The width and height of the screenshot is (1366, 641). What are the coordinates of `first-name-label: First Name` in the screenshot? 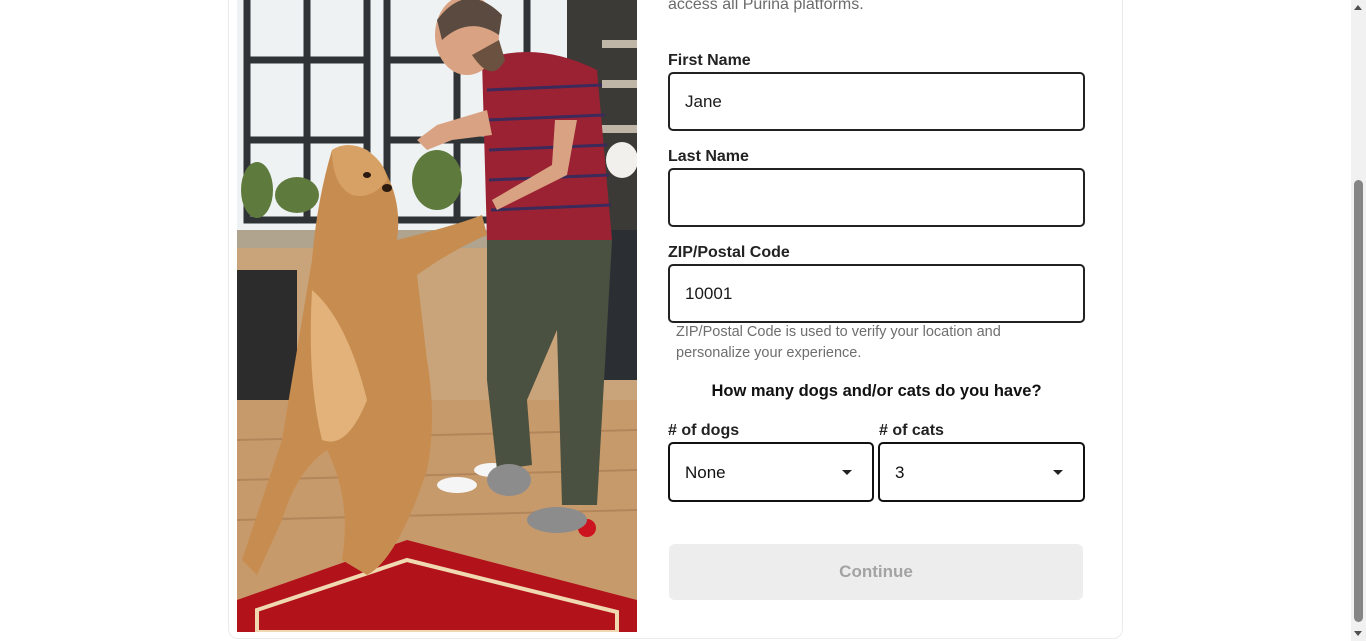 It's located at (709, 60).